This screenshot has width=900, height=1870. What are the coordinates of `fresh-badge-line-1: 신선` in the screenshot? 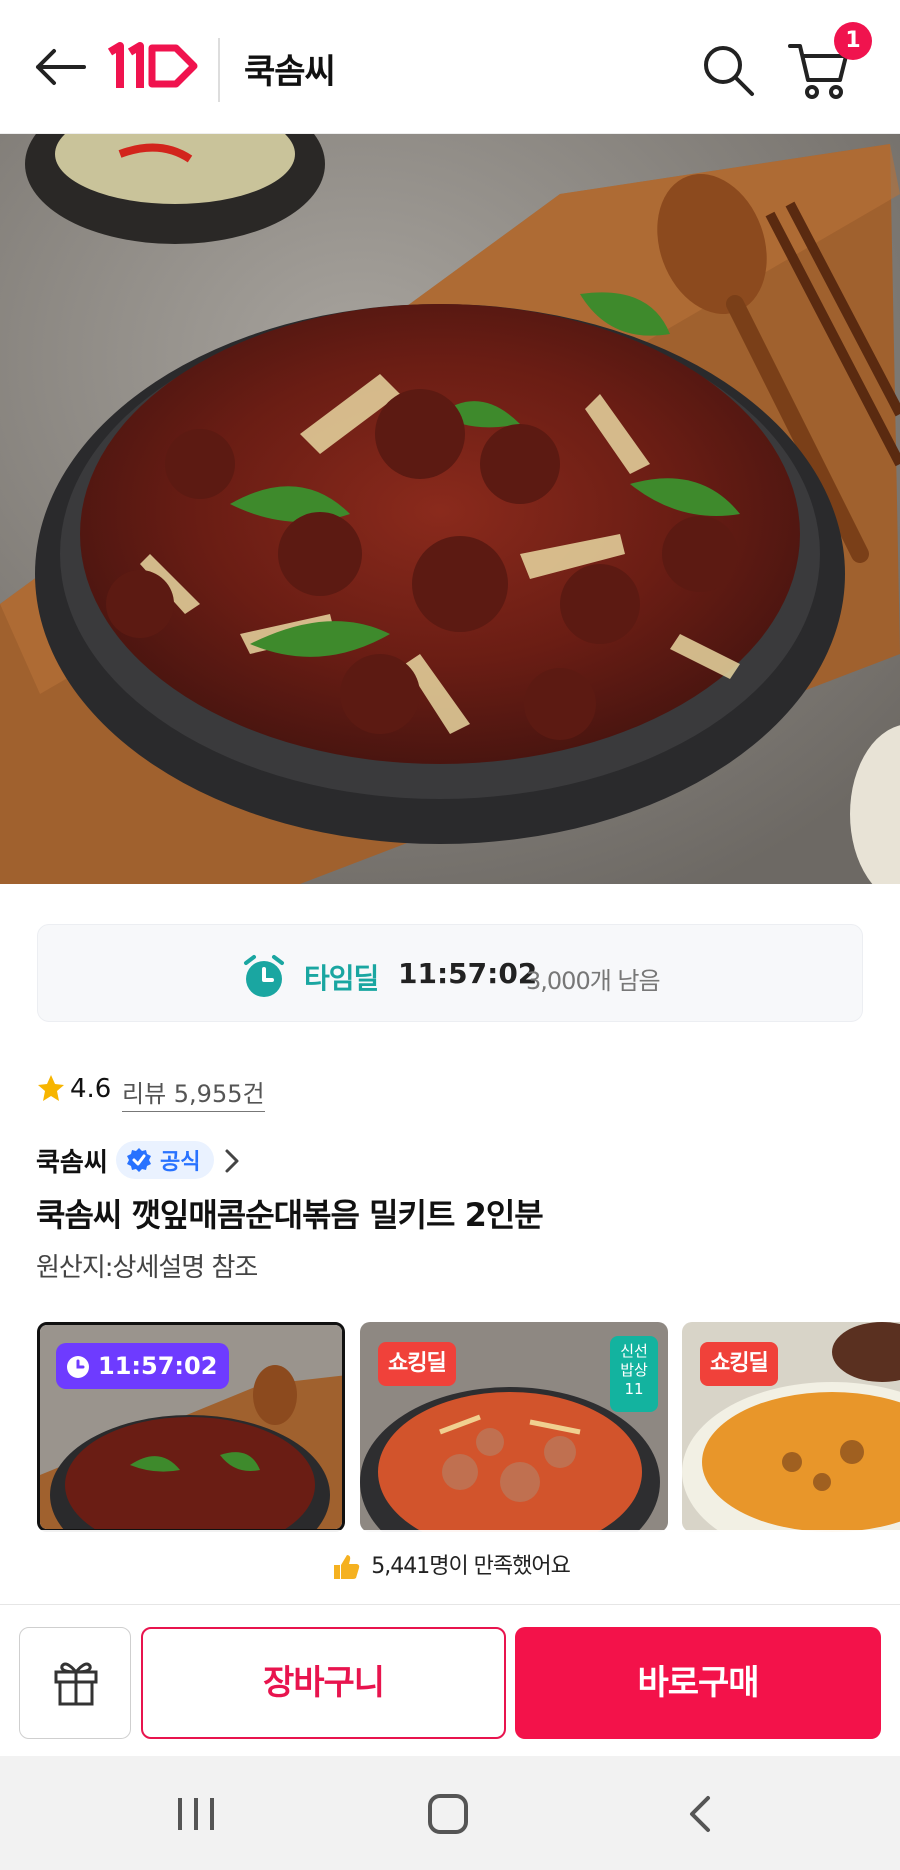 It's located at (634, 1351).